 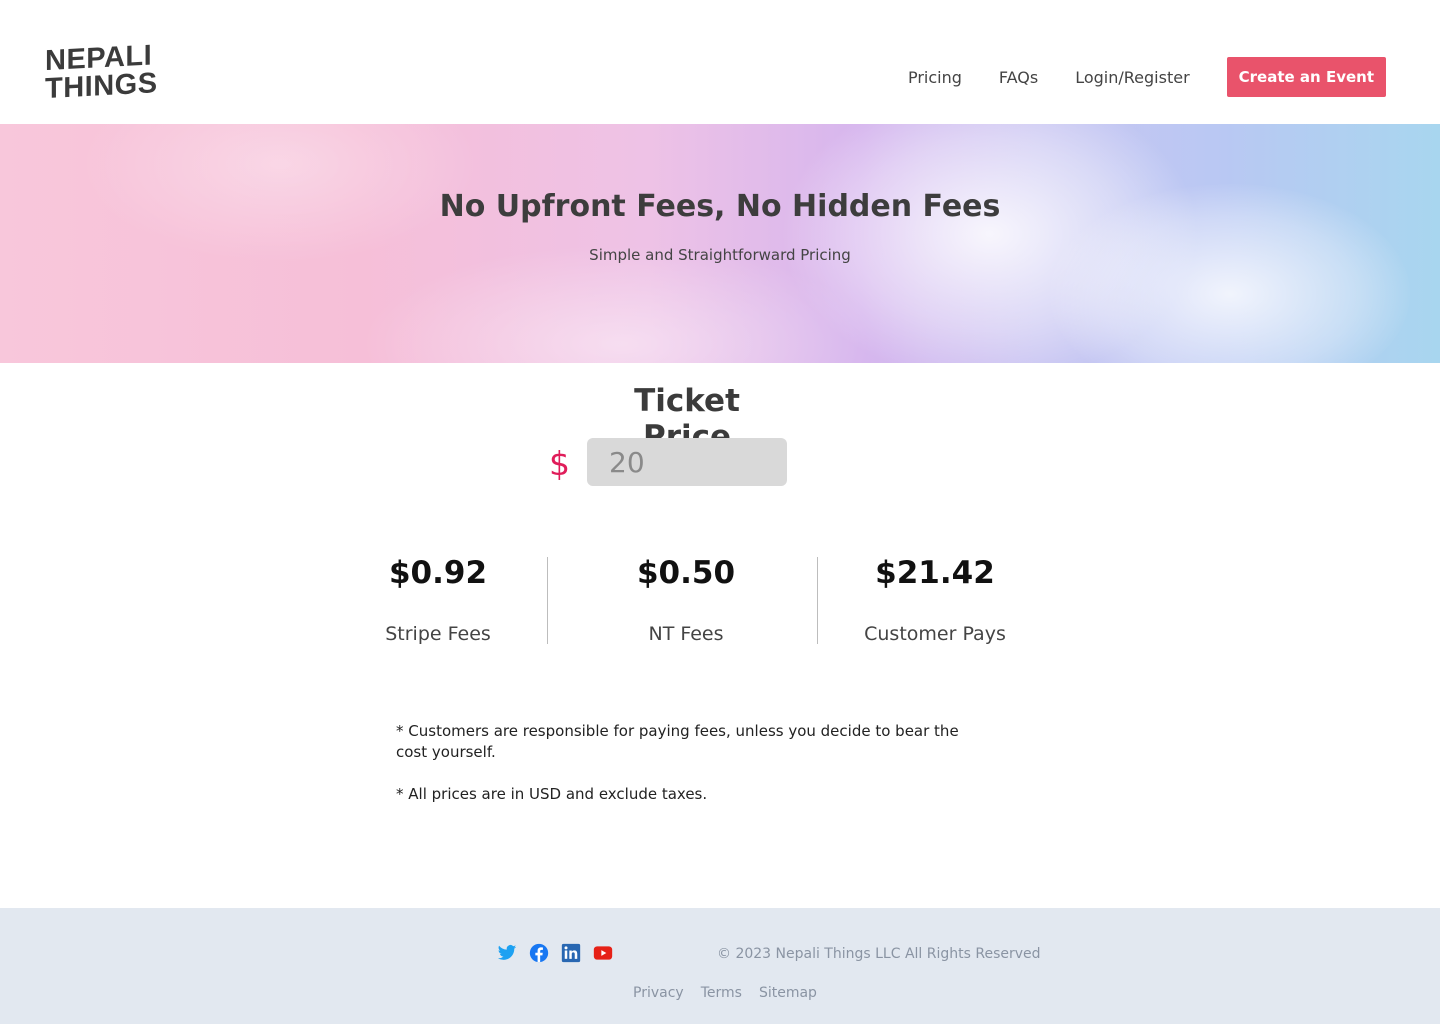 I want to click on twitter-icon, so click(x=507, y=953).